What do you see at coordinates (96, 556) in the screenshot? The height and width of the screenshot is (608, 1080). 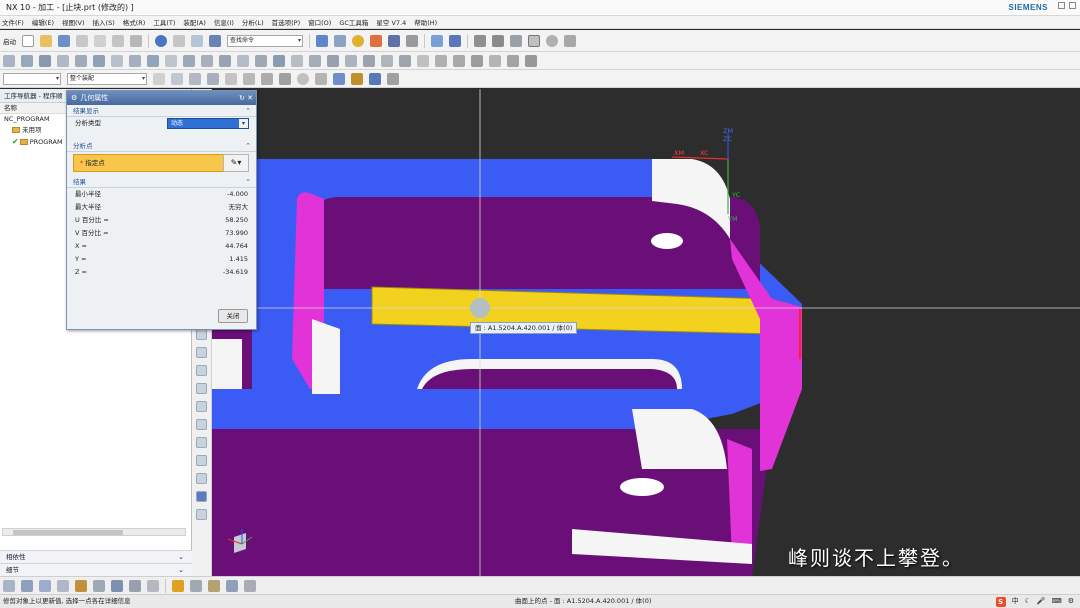 I see `dependencies-panel: 相依性 ⌄` at bounding box center [96, 556].